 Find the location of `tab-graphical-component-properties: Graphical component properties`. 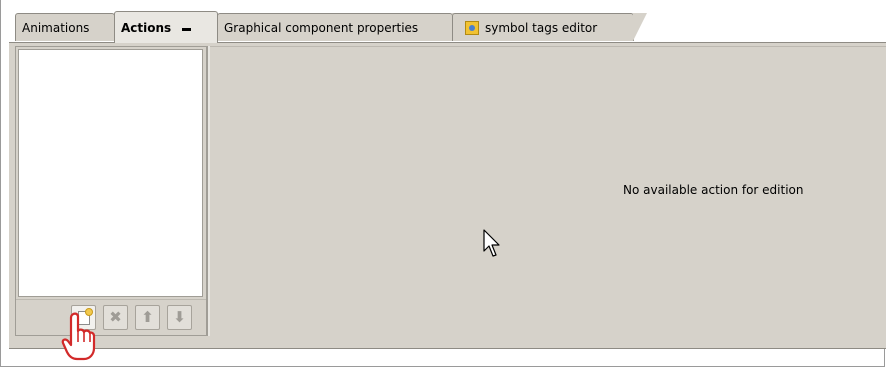

tab-graphical-component-properties: Graphical component properties is located at coordinates (341, 27).